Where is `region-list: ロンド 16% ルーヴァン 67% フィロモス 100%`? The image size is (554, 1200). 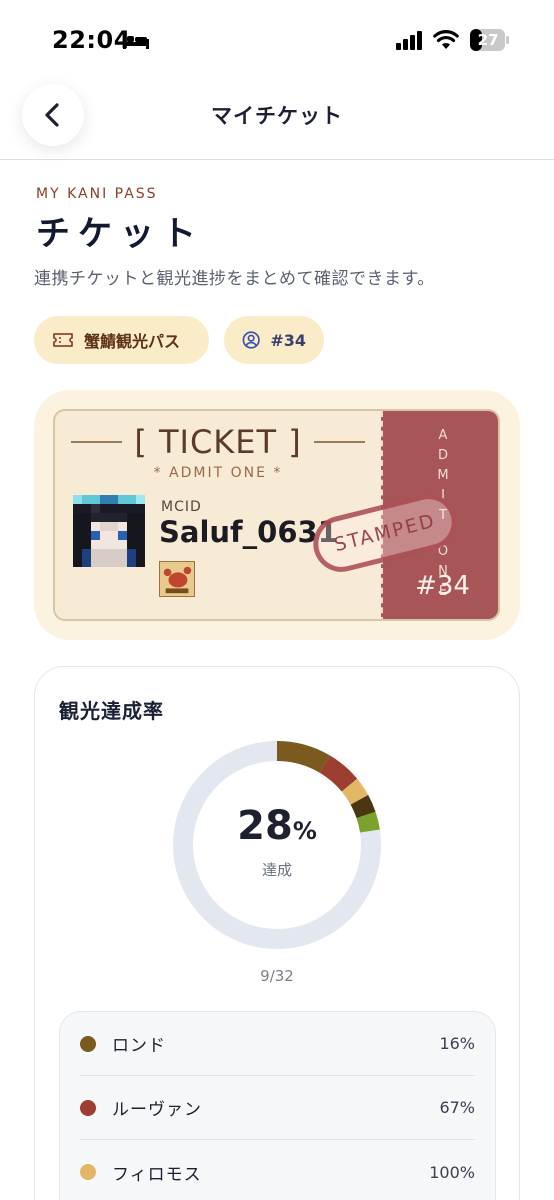
region-list: ロンド 16% ルーヴァン 67% フィロモス 100% is located at coordinates (277, 1105).